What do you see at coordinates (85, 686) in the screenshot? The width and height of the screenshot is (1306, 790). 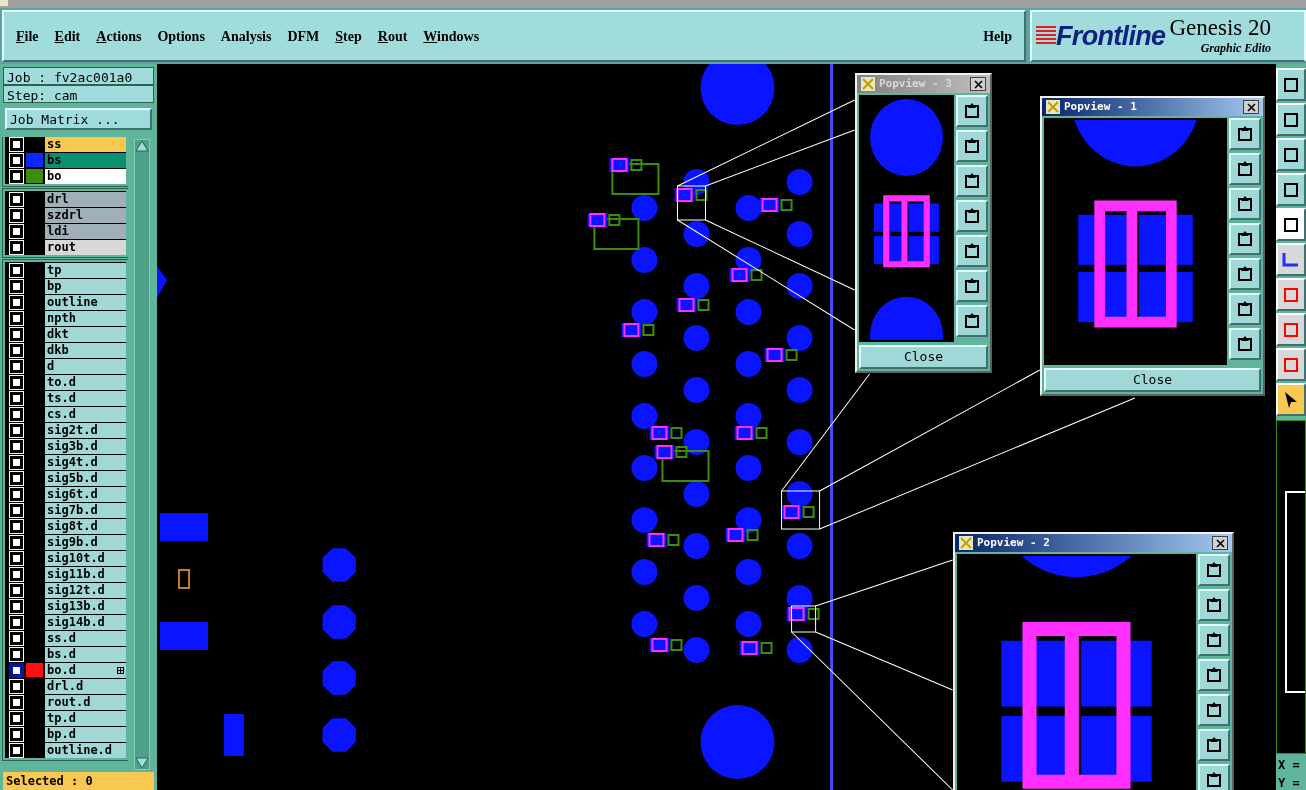 I see `layer-name: drl.d` at bounding box center [85, 686].